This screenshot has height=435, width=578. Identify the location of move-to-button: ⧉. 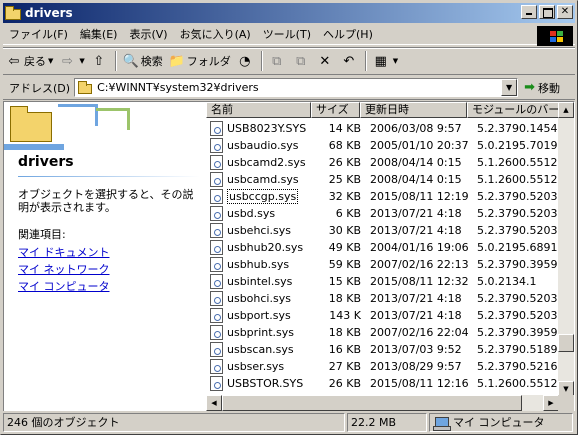
(278, 61).